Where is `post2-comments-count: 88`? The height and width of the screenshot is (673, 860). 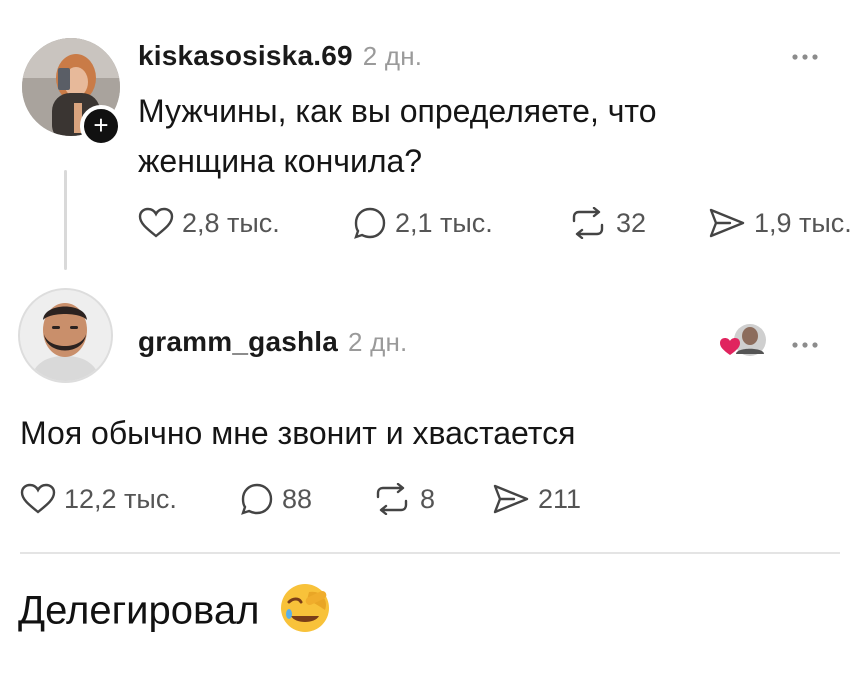
post2-comments-count: 88 is located at coordinates (297, 498).